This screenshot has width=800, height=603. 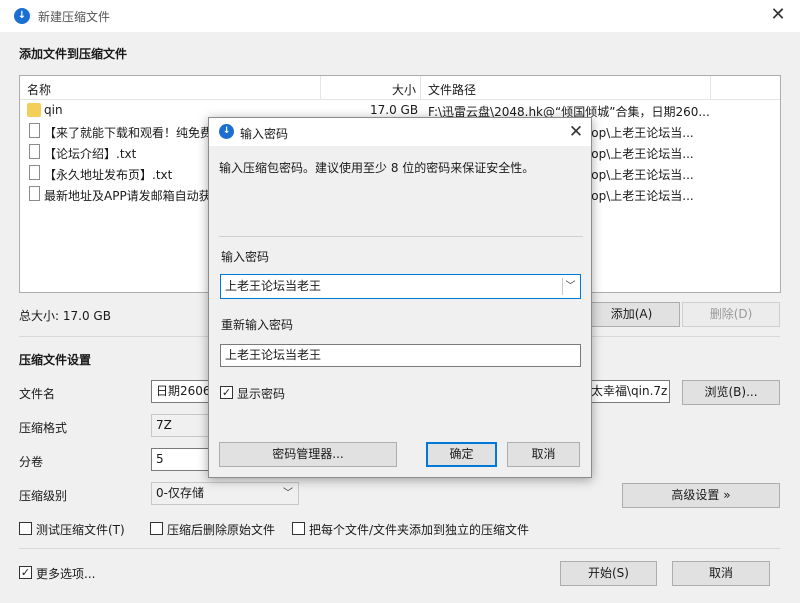 I want to click on split-label: 分卷, so click(x=31, y=462).